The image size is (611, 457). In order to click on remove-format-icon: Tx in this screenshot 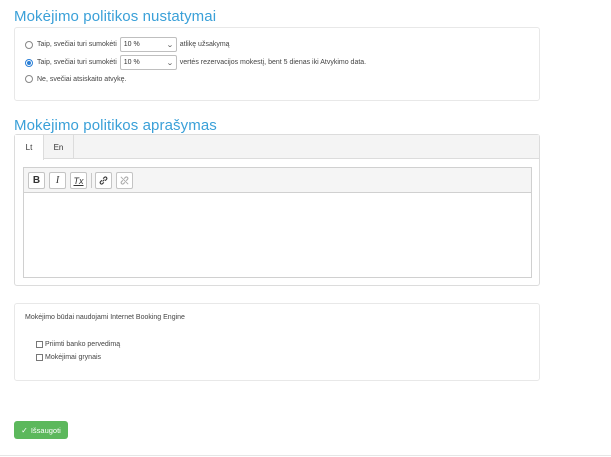, I will do `click(78, 180)`.